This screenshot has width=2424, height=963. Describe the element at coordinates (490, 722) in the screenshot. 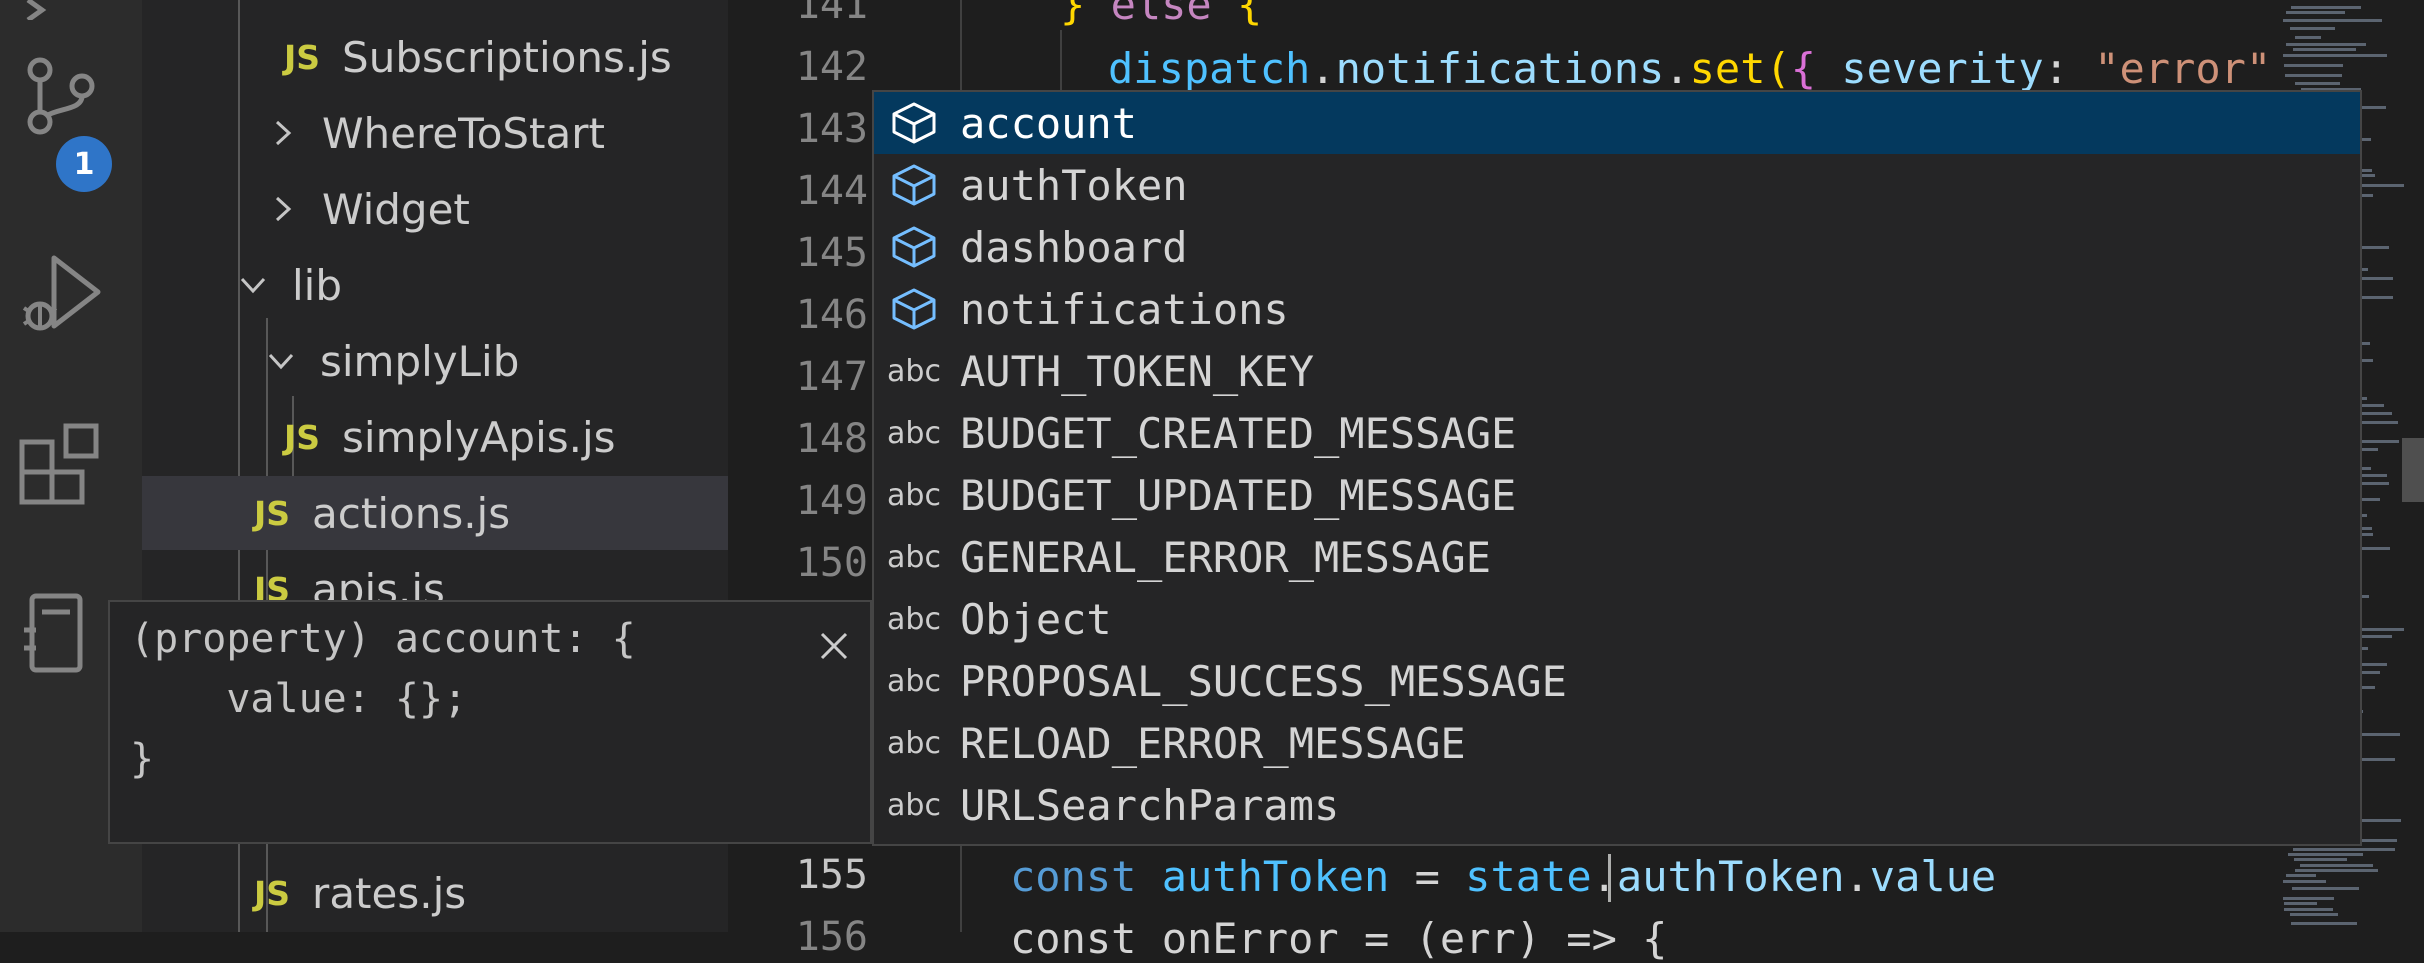

I see `hover-tooltip: (property) account: { value: {}; }` at that location.